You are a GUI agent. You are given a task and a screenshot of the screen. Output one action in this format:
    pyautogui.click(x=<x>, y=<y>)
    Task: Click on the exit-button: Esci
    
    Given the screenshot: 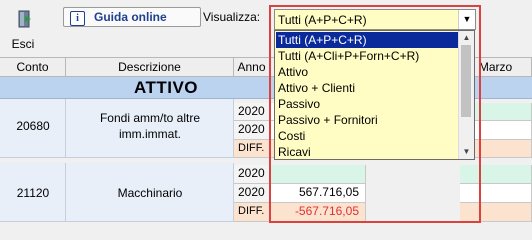 What is the action you would take?
    pyautogui.click(x=23, y=29)
    